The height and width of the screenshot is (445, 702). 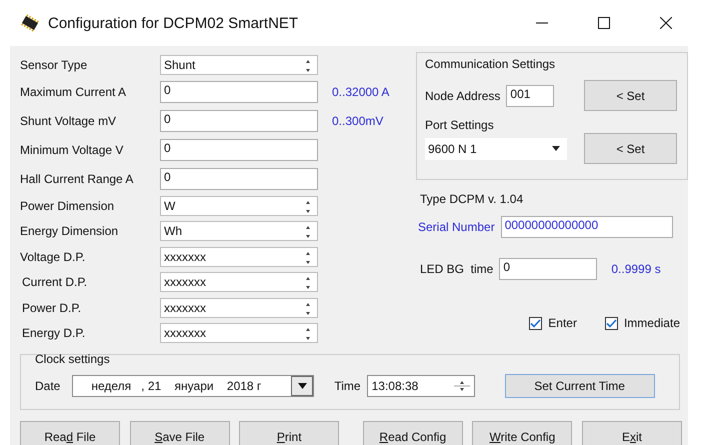 I want to click on serial-label: Serial Number, so click(x=456, y=227).